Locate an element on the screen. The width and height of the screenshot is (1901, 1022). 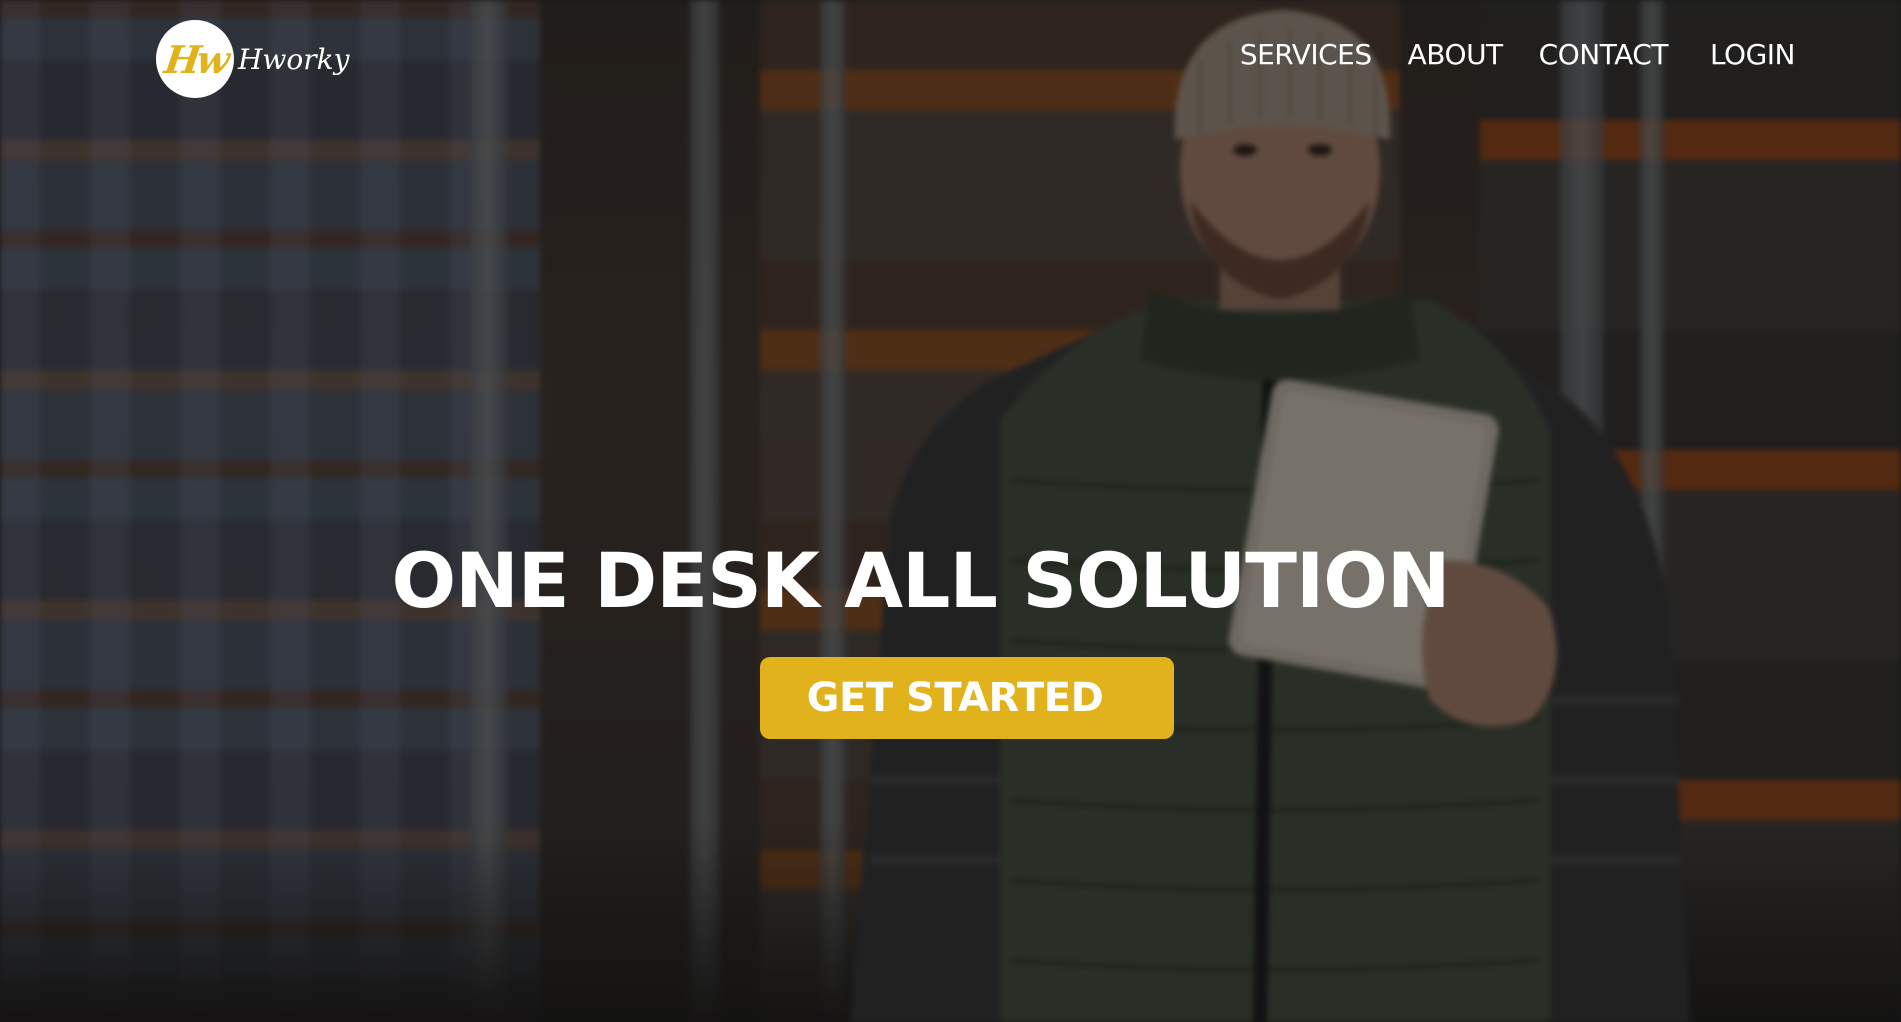
logo-badge: Hw is located at coordinates (195, 59).